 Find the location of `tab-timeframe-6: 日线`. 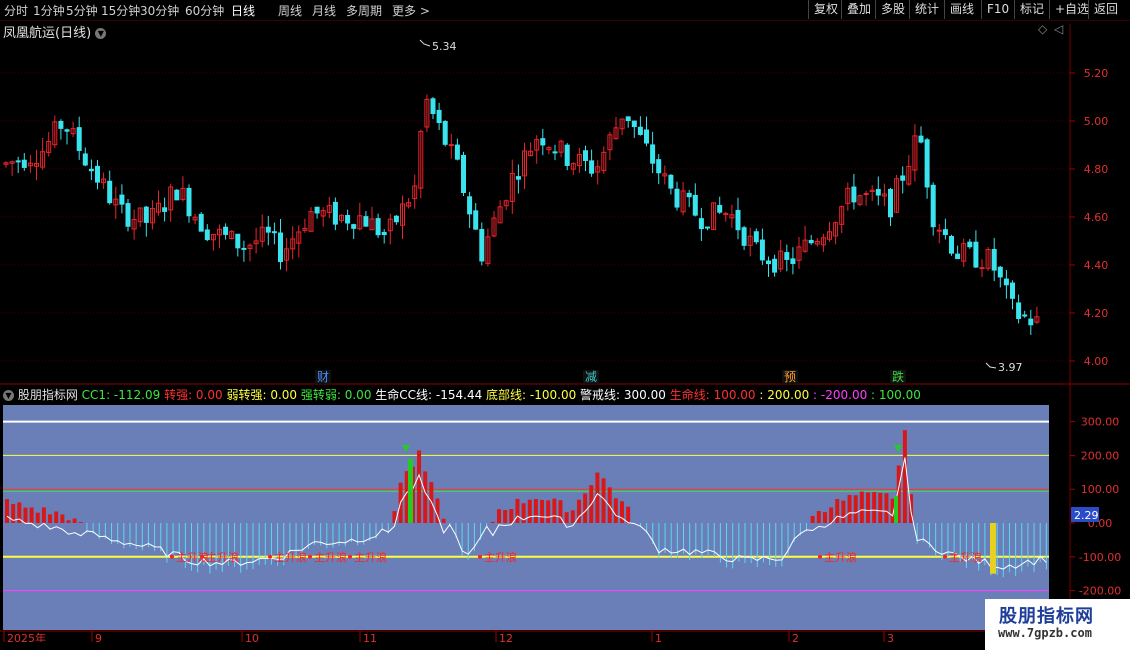

tab-timeframe-6: 日线 is located at coordinates (243, 10).